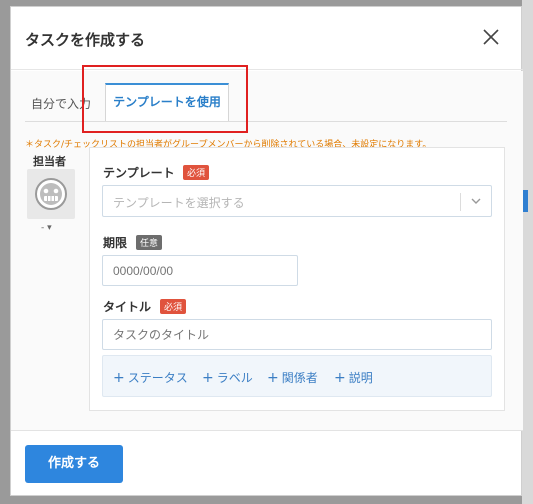 Image resolution: width=533 pixels, height=504 pixels. I want to click on default-avatar-icon, so click(51, 194).